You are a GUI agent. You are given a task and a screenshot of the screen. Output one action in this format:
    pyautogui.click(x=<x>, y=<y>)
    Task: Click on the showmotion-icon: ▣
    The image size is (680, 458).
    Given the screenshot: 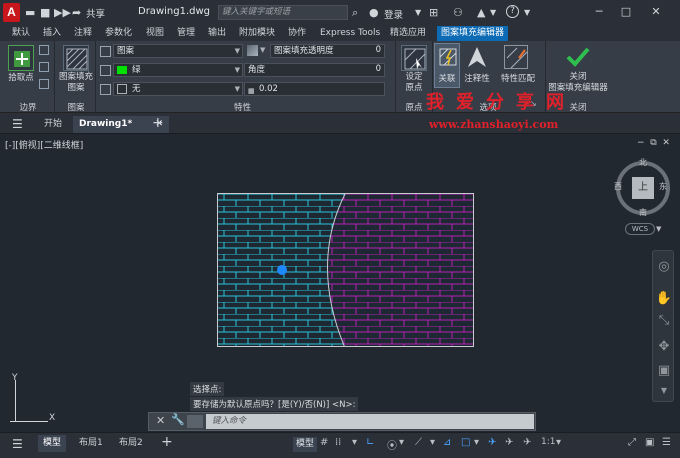 What is the action you would take?
    pyautogui.click(x=664, y=370)
    